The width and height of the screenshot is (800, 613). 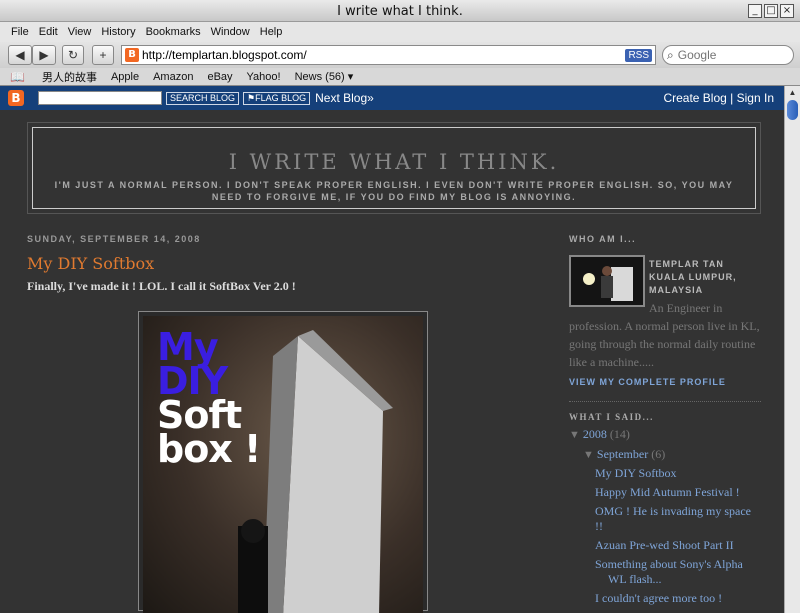 What do you see at coordinates (20, 32) in the screenshot?
I see `menu-file: File` at bounding box center [20, 32].